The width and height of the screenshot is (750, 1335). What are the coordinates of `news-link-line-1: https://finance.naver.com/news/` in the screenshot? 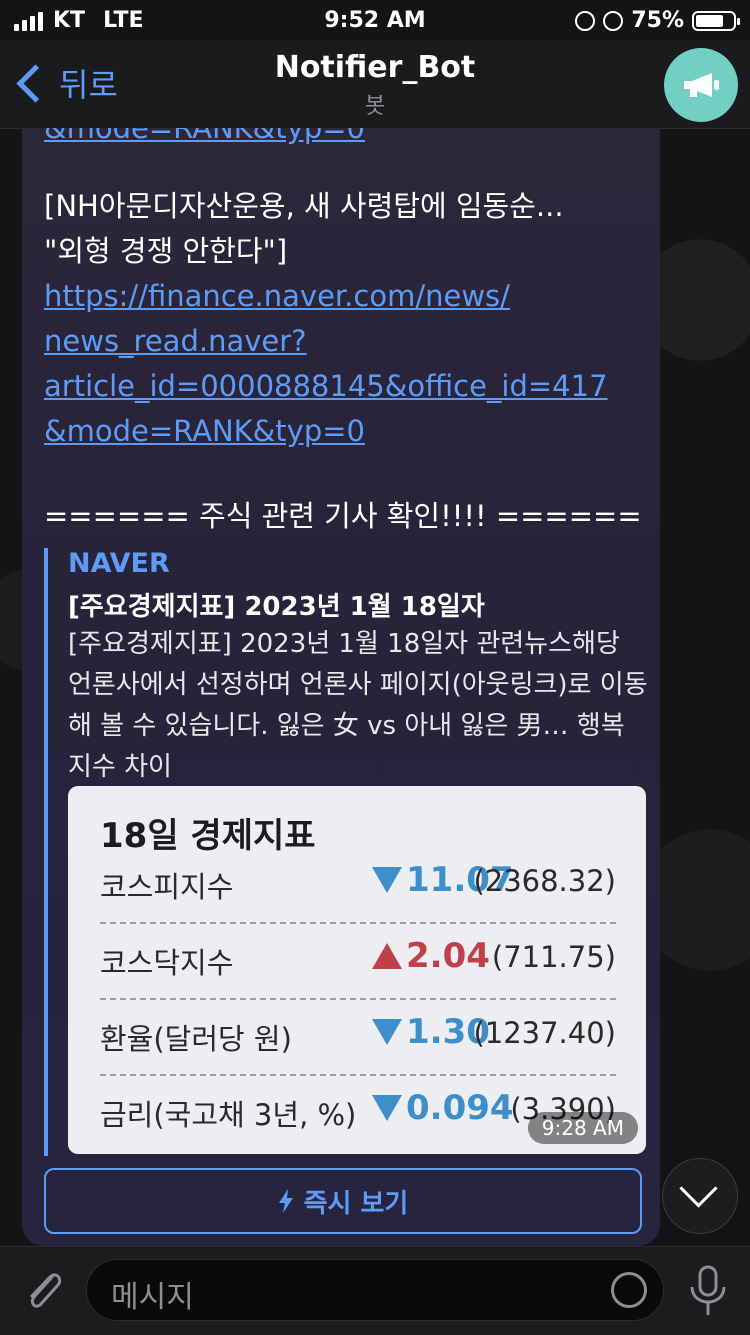 It's located at (277, 296).